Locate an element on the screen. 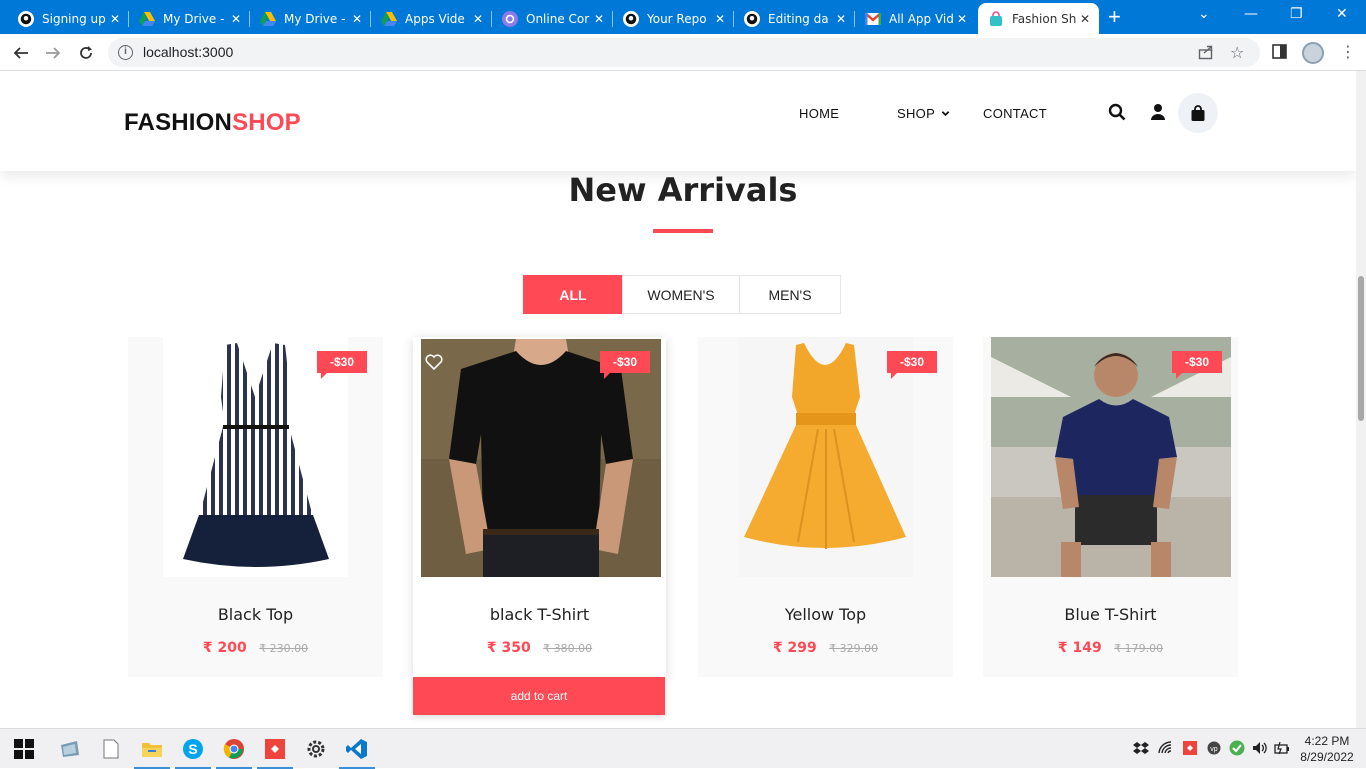 The width and height of the screenshot is (1366, 769). browser-tab: Signing up ✕ is located at coordinates (68, 18).